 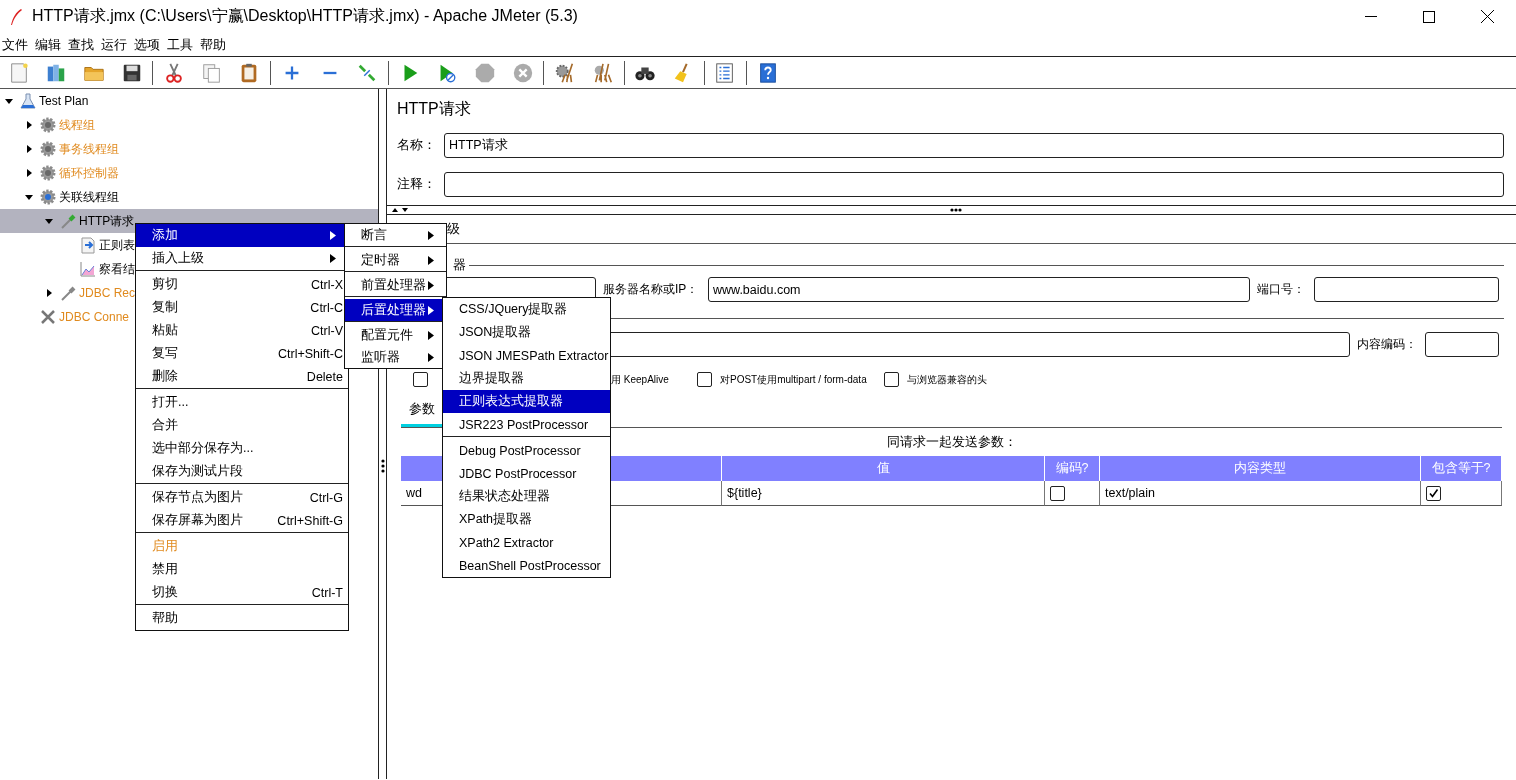 What do you see at coordinates (1281, 289) in the screenshot?
I see `field-label: 端口号：` at bounding box center [1281, 289].